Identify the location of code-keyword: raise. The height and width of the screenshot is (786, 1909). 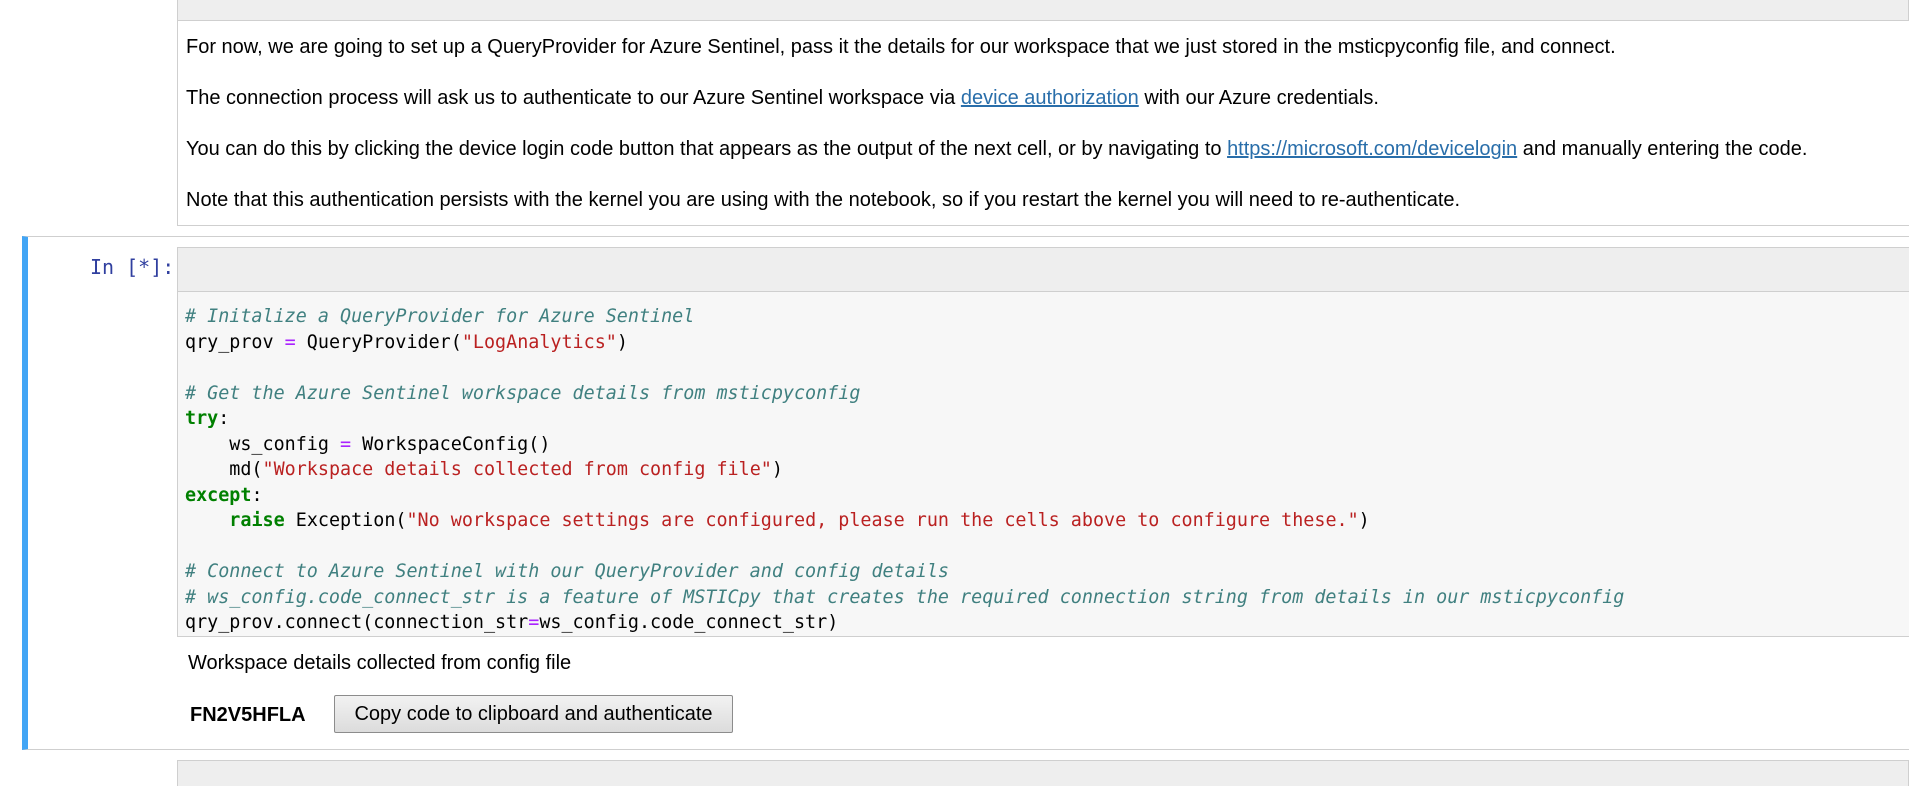
(257, 520).